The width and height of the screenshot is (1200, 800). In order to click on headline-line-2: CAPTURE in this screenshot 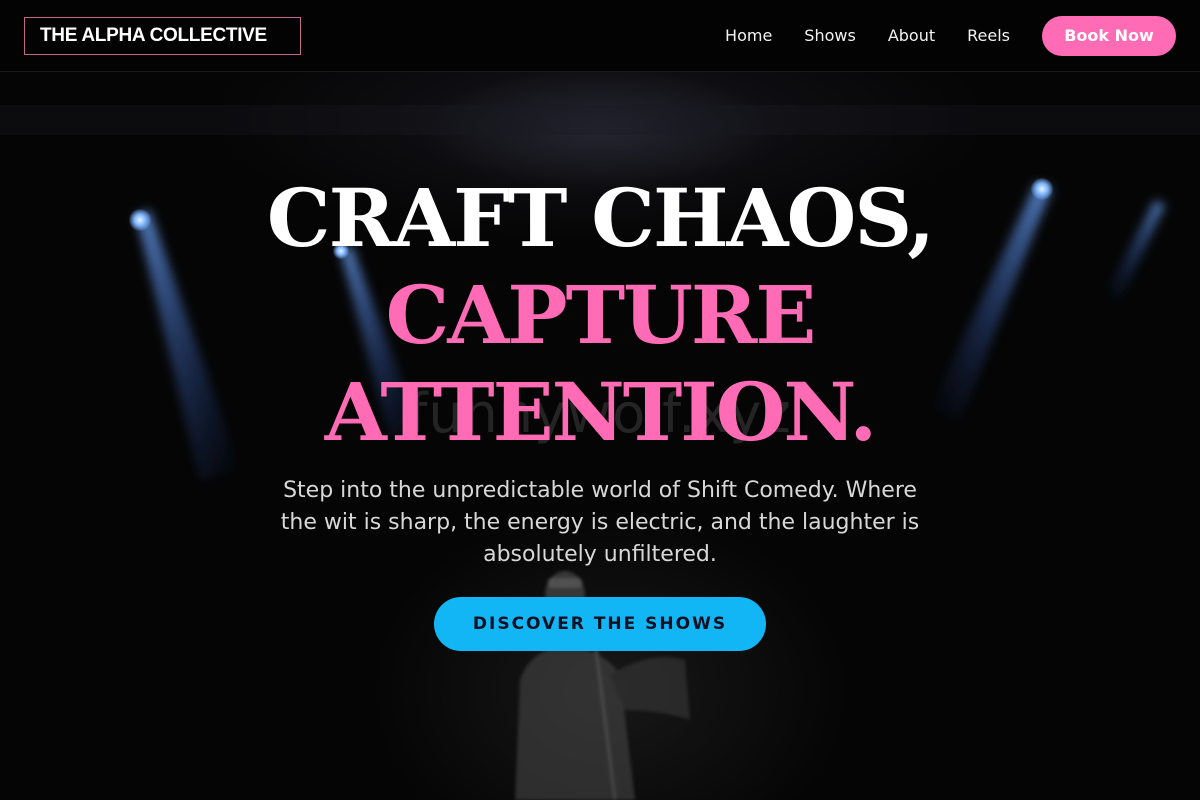, I will do `click(601, 315)`.